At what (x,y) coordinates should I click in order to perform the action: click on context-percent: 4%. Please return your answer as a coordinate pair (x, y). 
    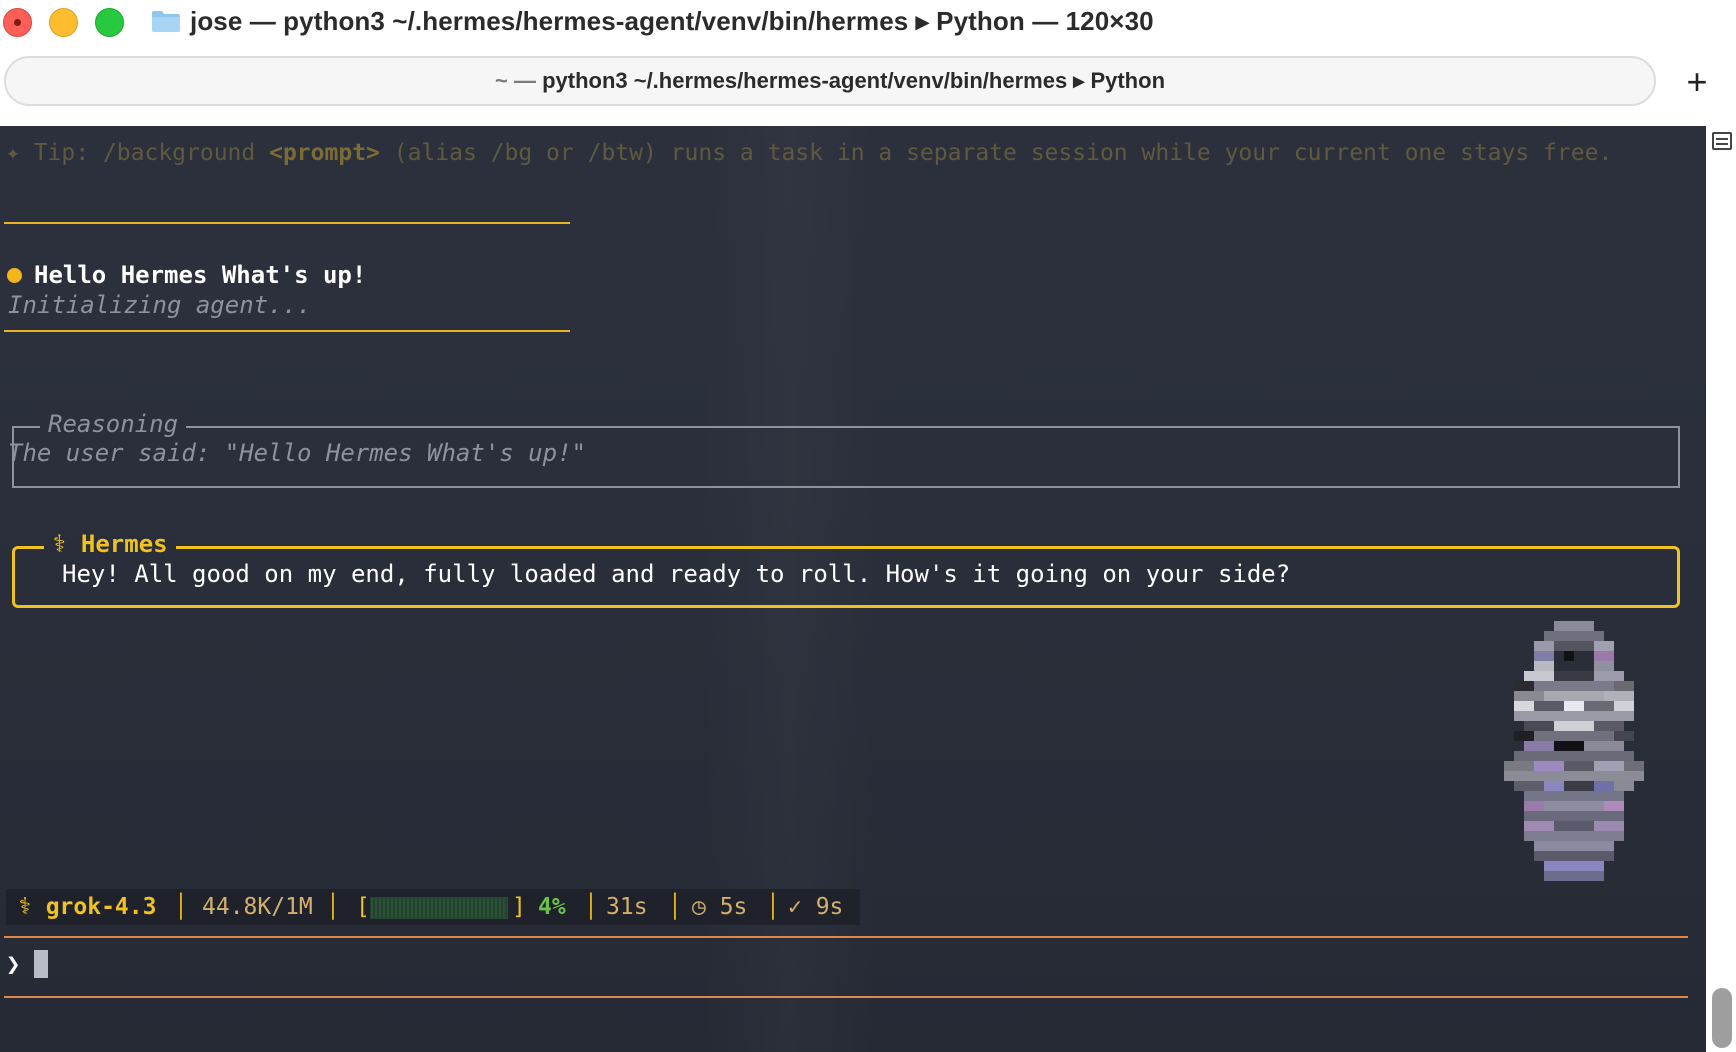
    Looking at the image, I should click on (552, 907).